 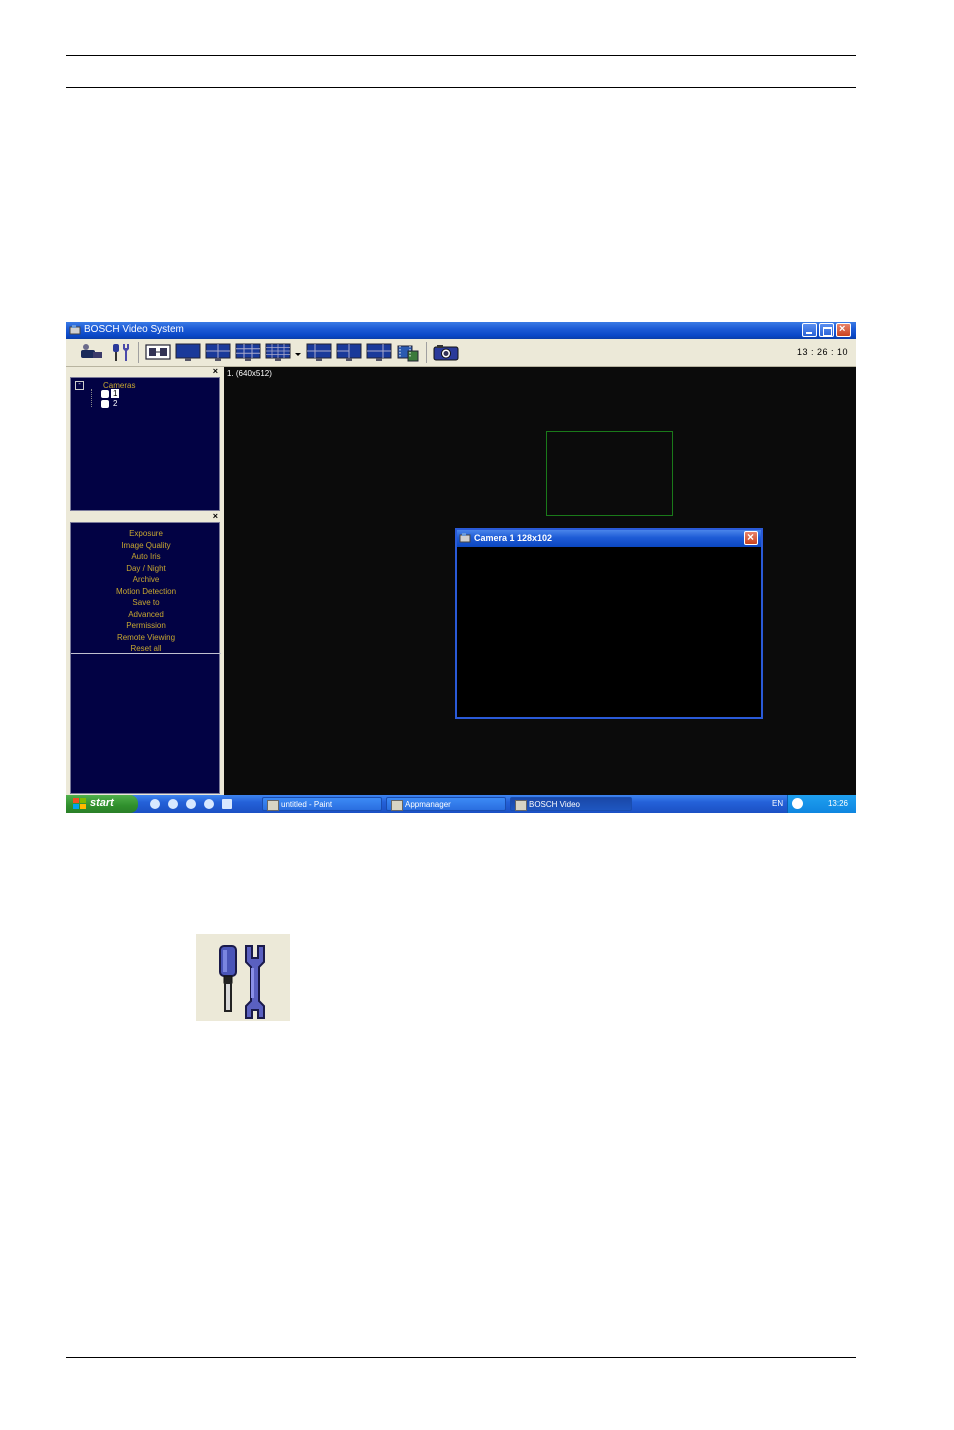 What do you see at coordinates (428, 804) in the screenshot?
I see `task-appmanager-label: Appmanager` at bounding box center [428, 804].